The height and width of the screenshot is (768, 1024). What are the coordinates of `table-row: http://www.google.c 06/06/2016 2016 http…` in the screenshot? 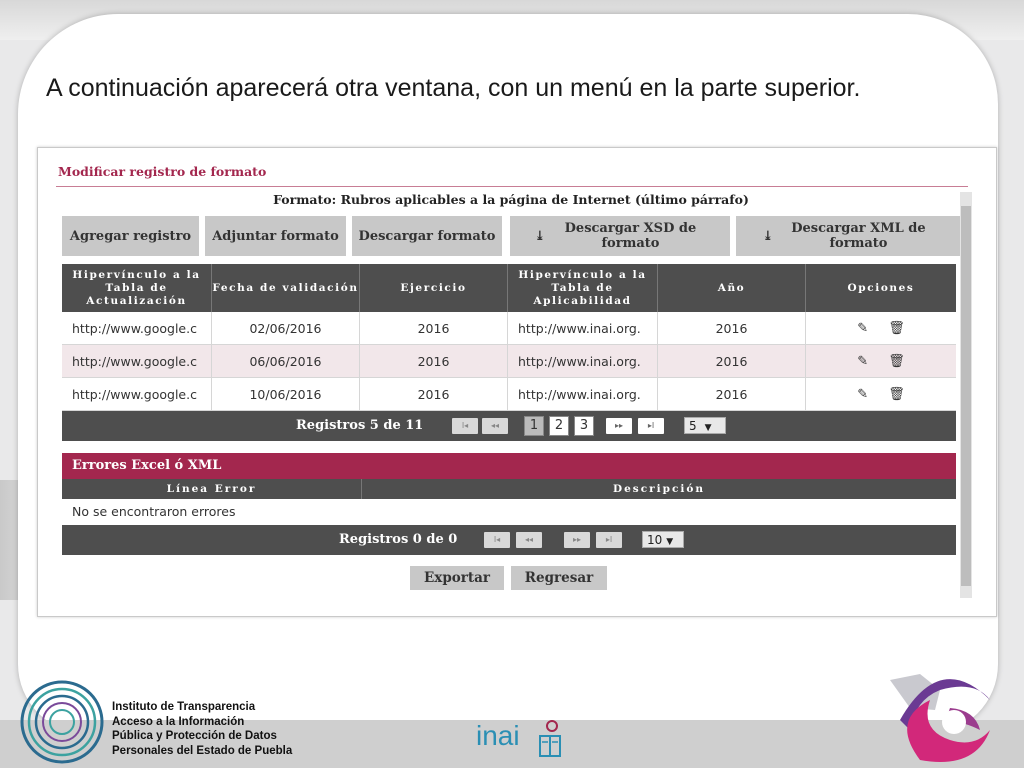 It's located at (509, 361).